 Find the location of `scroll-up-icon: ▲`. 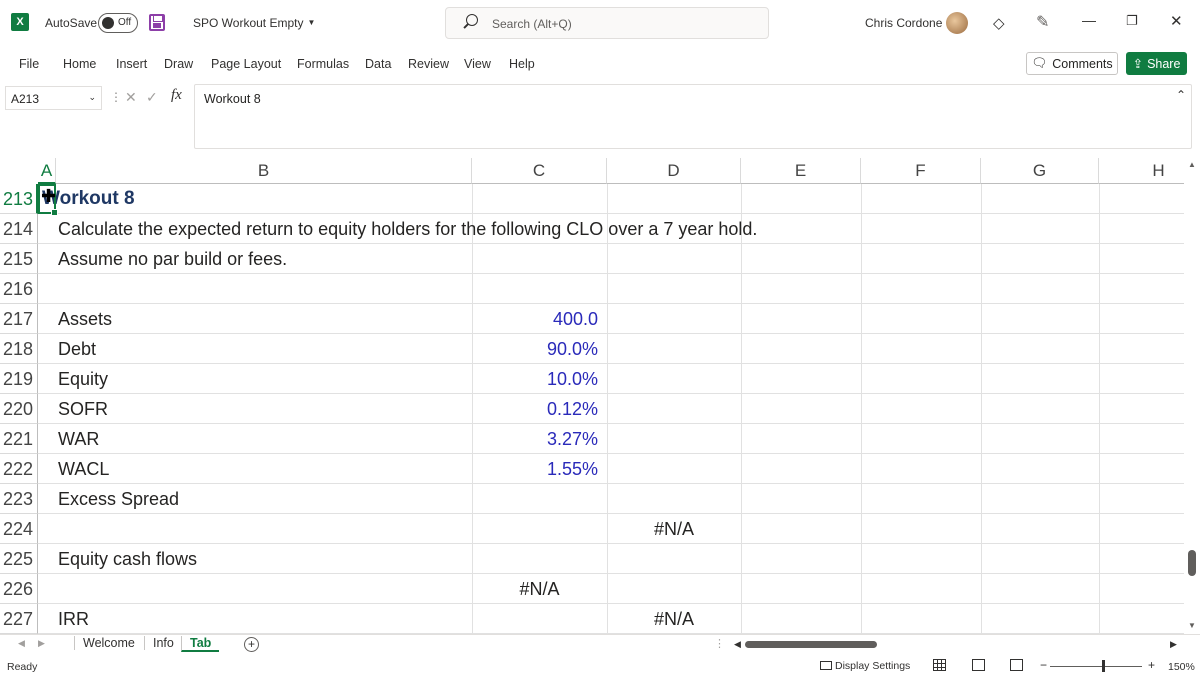

scroll-up-icon: ▲ is located at coordinates (1192, 164).